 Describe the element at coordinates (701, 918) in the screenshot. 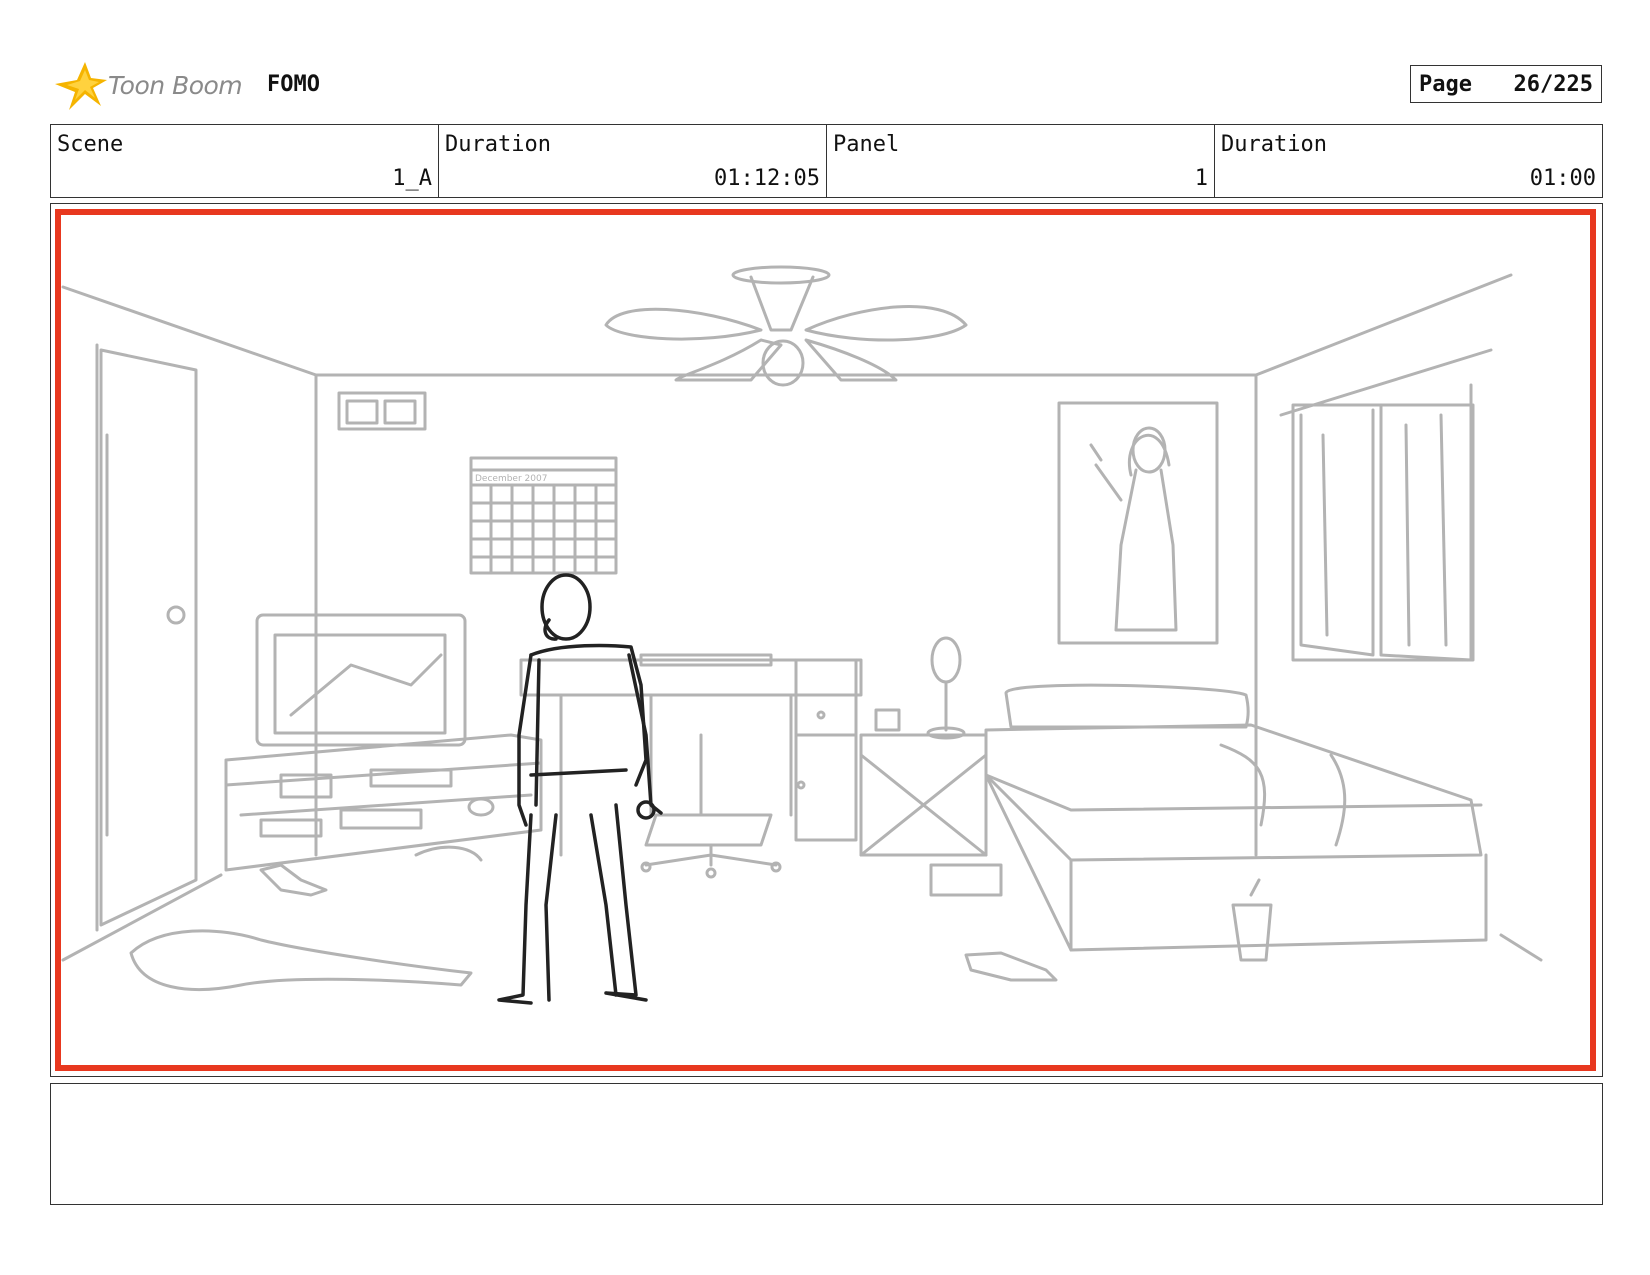

I see `floor-clutter` at that location.